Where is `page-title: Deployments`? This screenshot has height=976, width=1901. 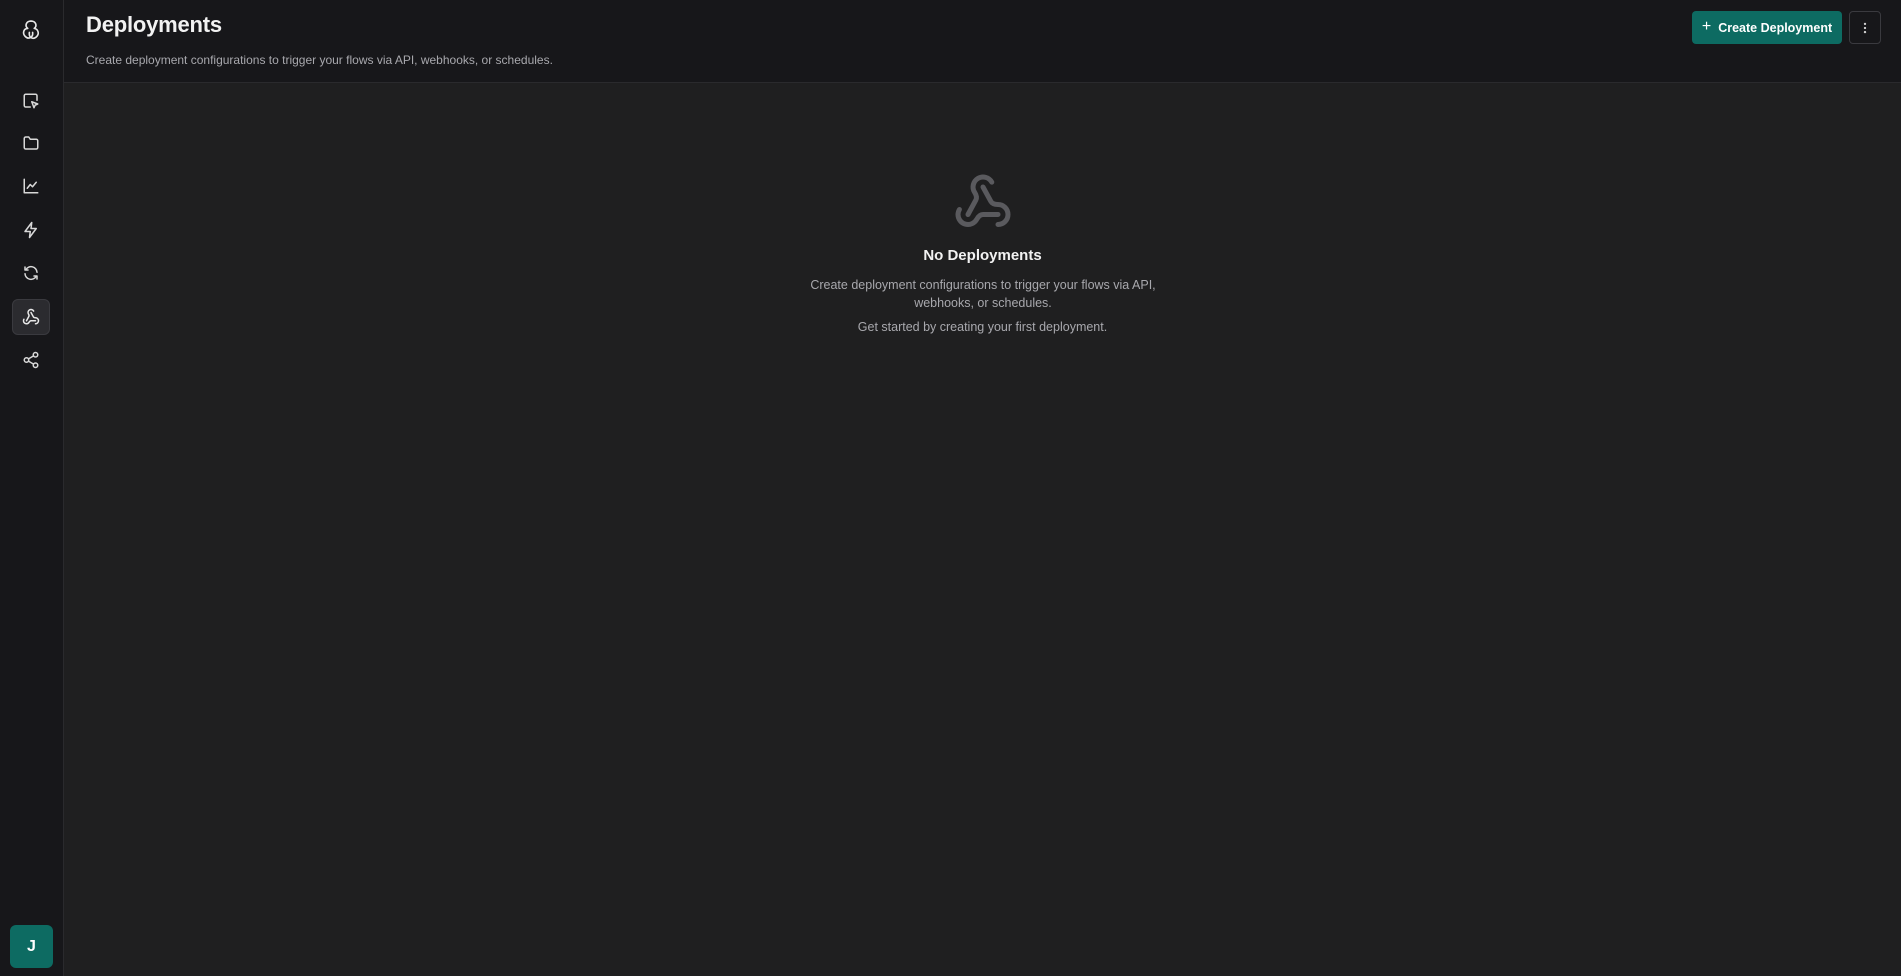
page-title: Deployments is located at coordinates (154, 24).